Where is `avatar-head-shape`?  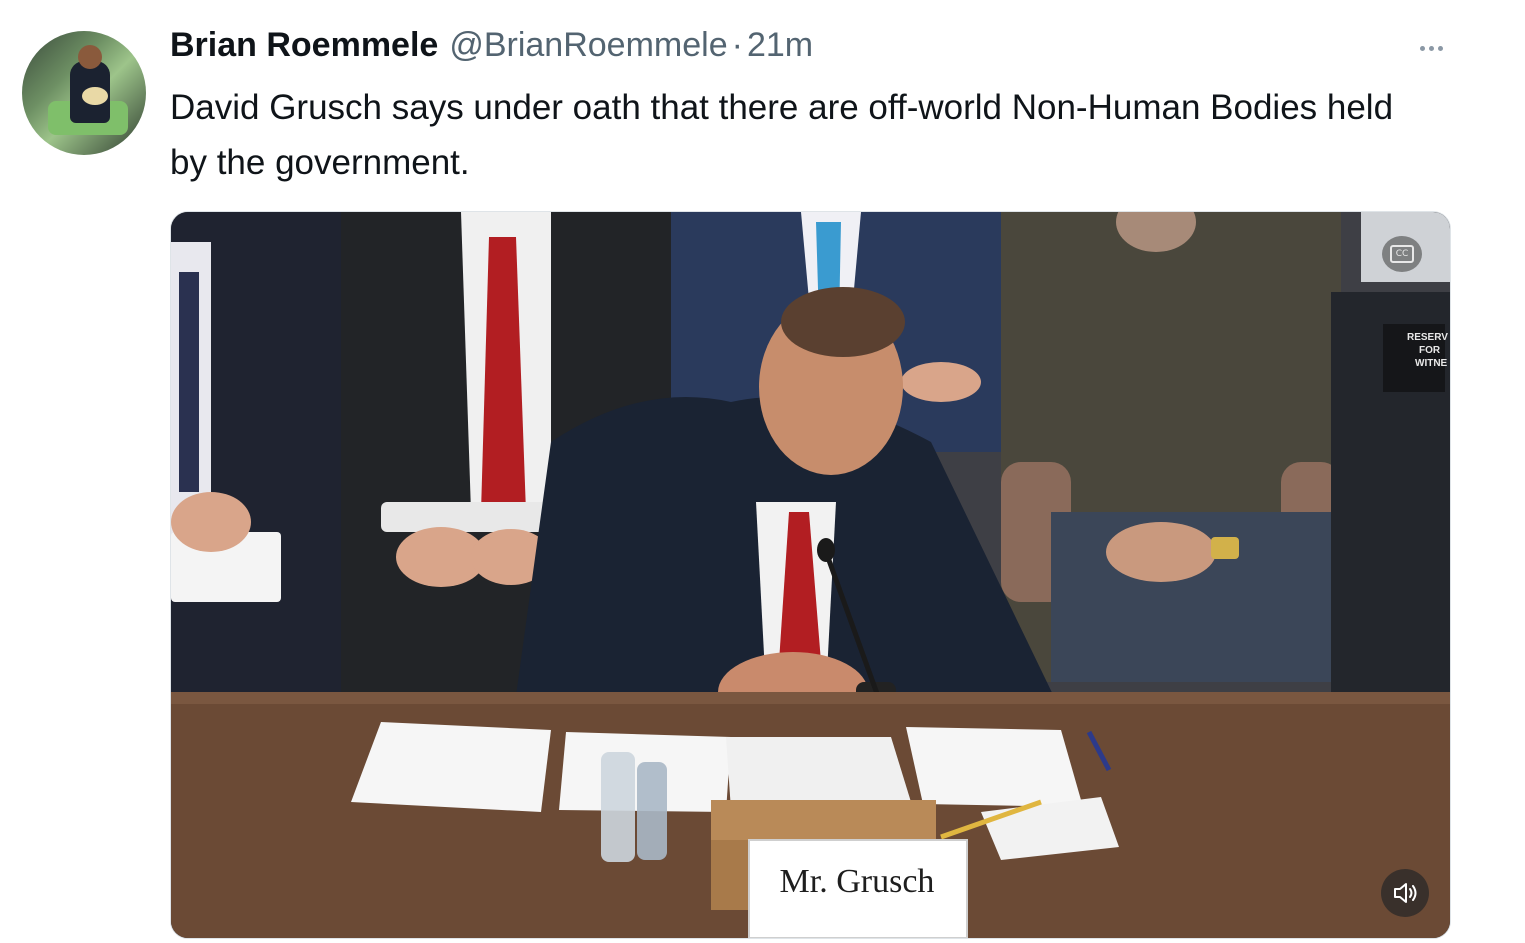
avatar-head-shape is located at coordinates (90, 57).